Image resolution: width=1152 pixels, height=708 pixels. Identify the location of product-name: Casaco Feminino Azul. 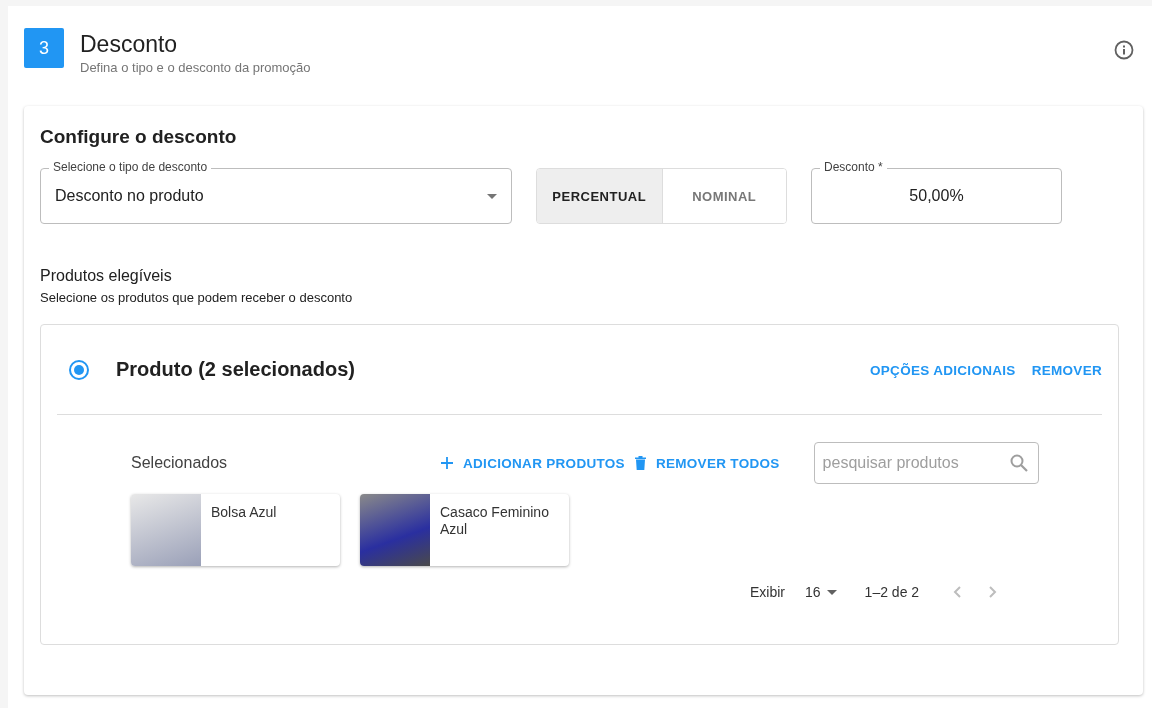
(494, 521).